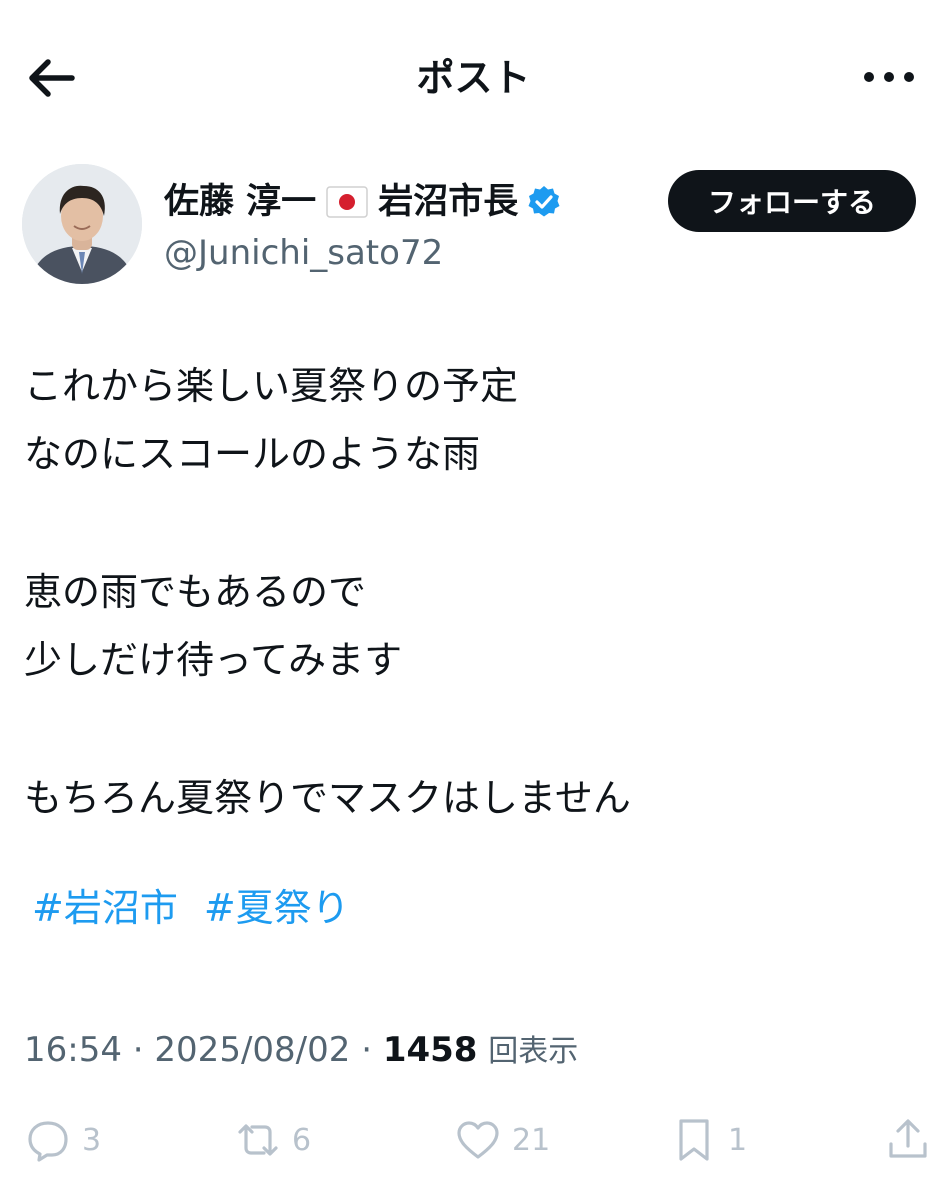 Image resolution: width=947 pixels, height=1200 pixels. Describe the element at coordinates (92, 1140) in the screenshot. I see `reply-count: 3` at that location.